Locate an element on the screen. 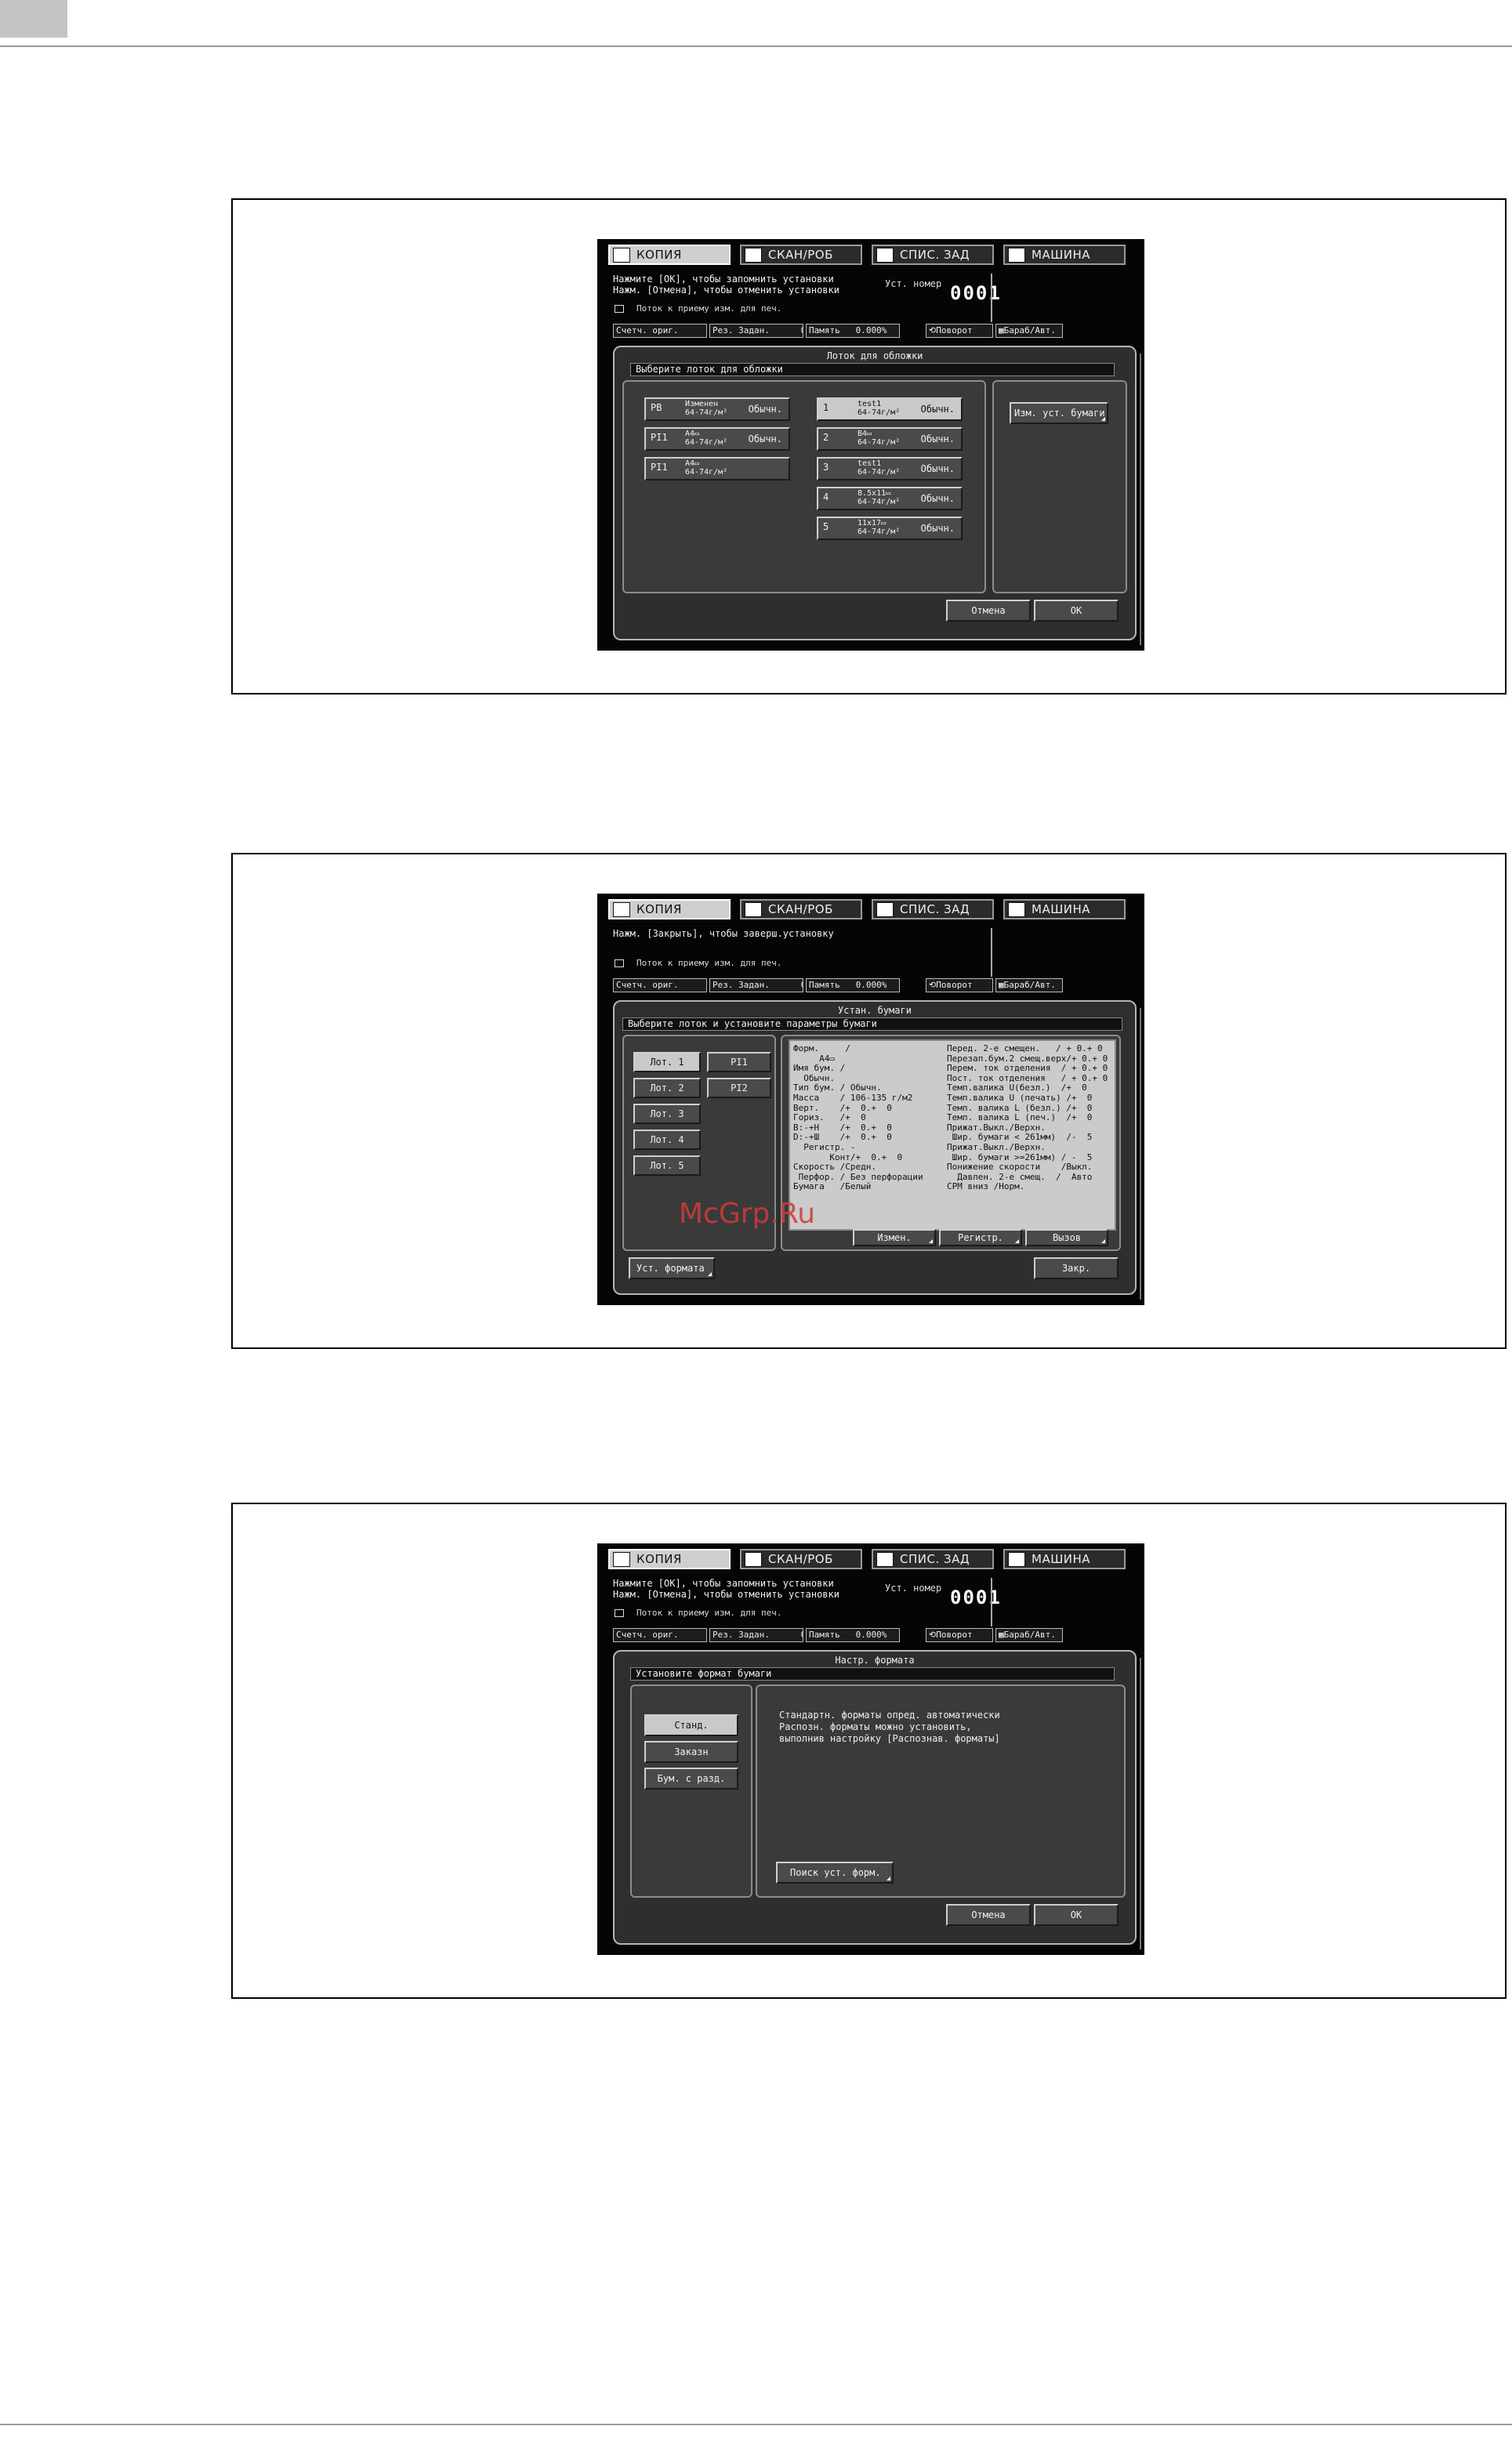  format-options-area: Станд. Заказн Бум. с разд. is located at coordinates (691, 1791).